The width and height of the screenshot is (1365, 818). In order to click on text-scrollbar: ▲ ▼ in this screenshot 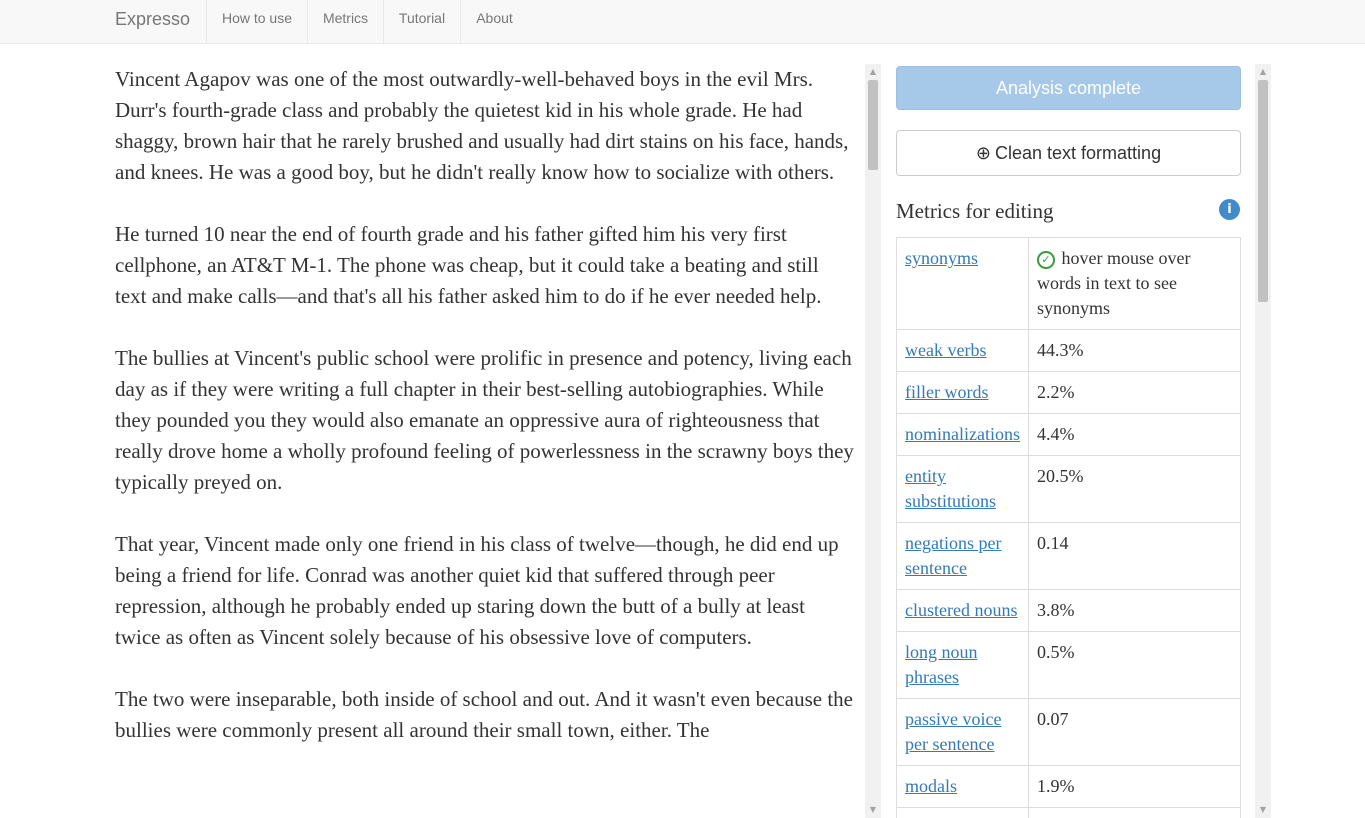, I will do `click(873, 441)`.